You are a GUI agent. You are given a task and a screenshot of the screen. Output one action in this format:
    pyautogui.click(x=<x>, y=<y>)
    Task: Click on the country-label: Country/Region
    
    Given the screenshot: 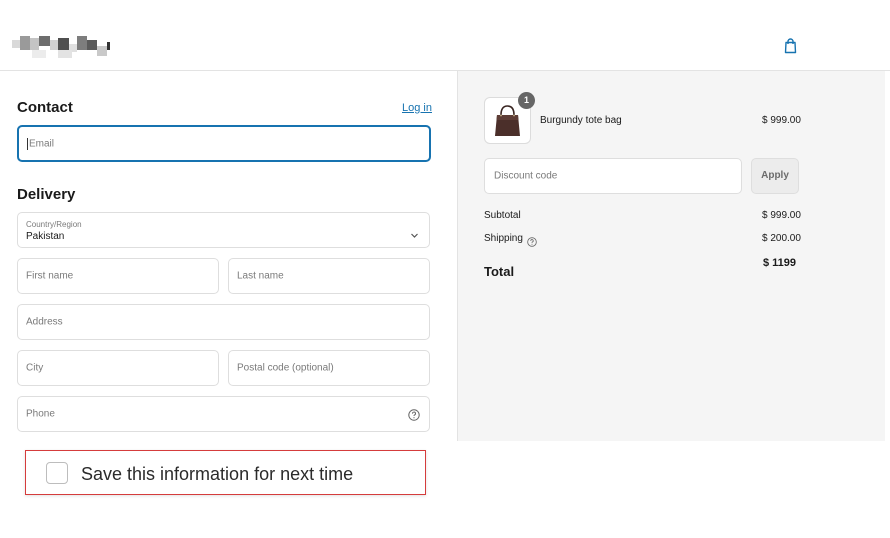 What is the action you would take?
    pyautogui.click(x=54, y=224)
    